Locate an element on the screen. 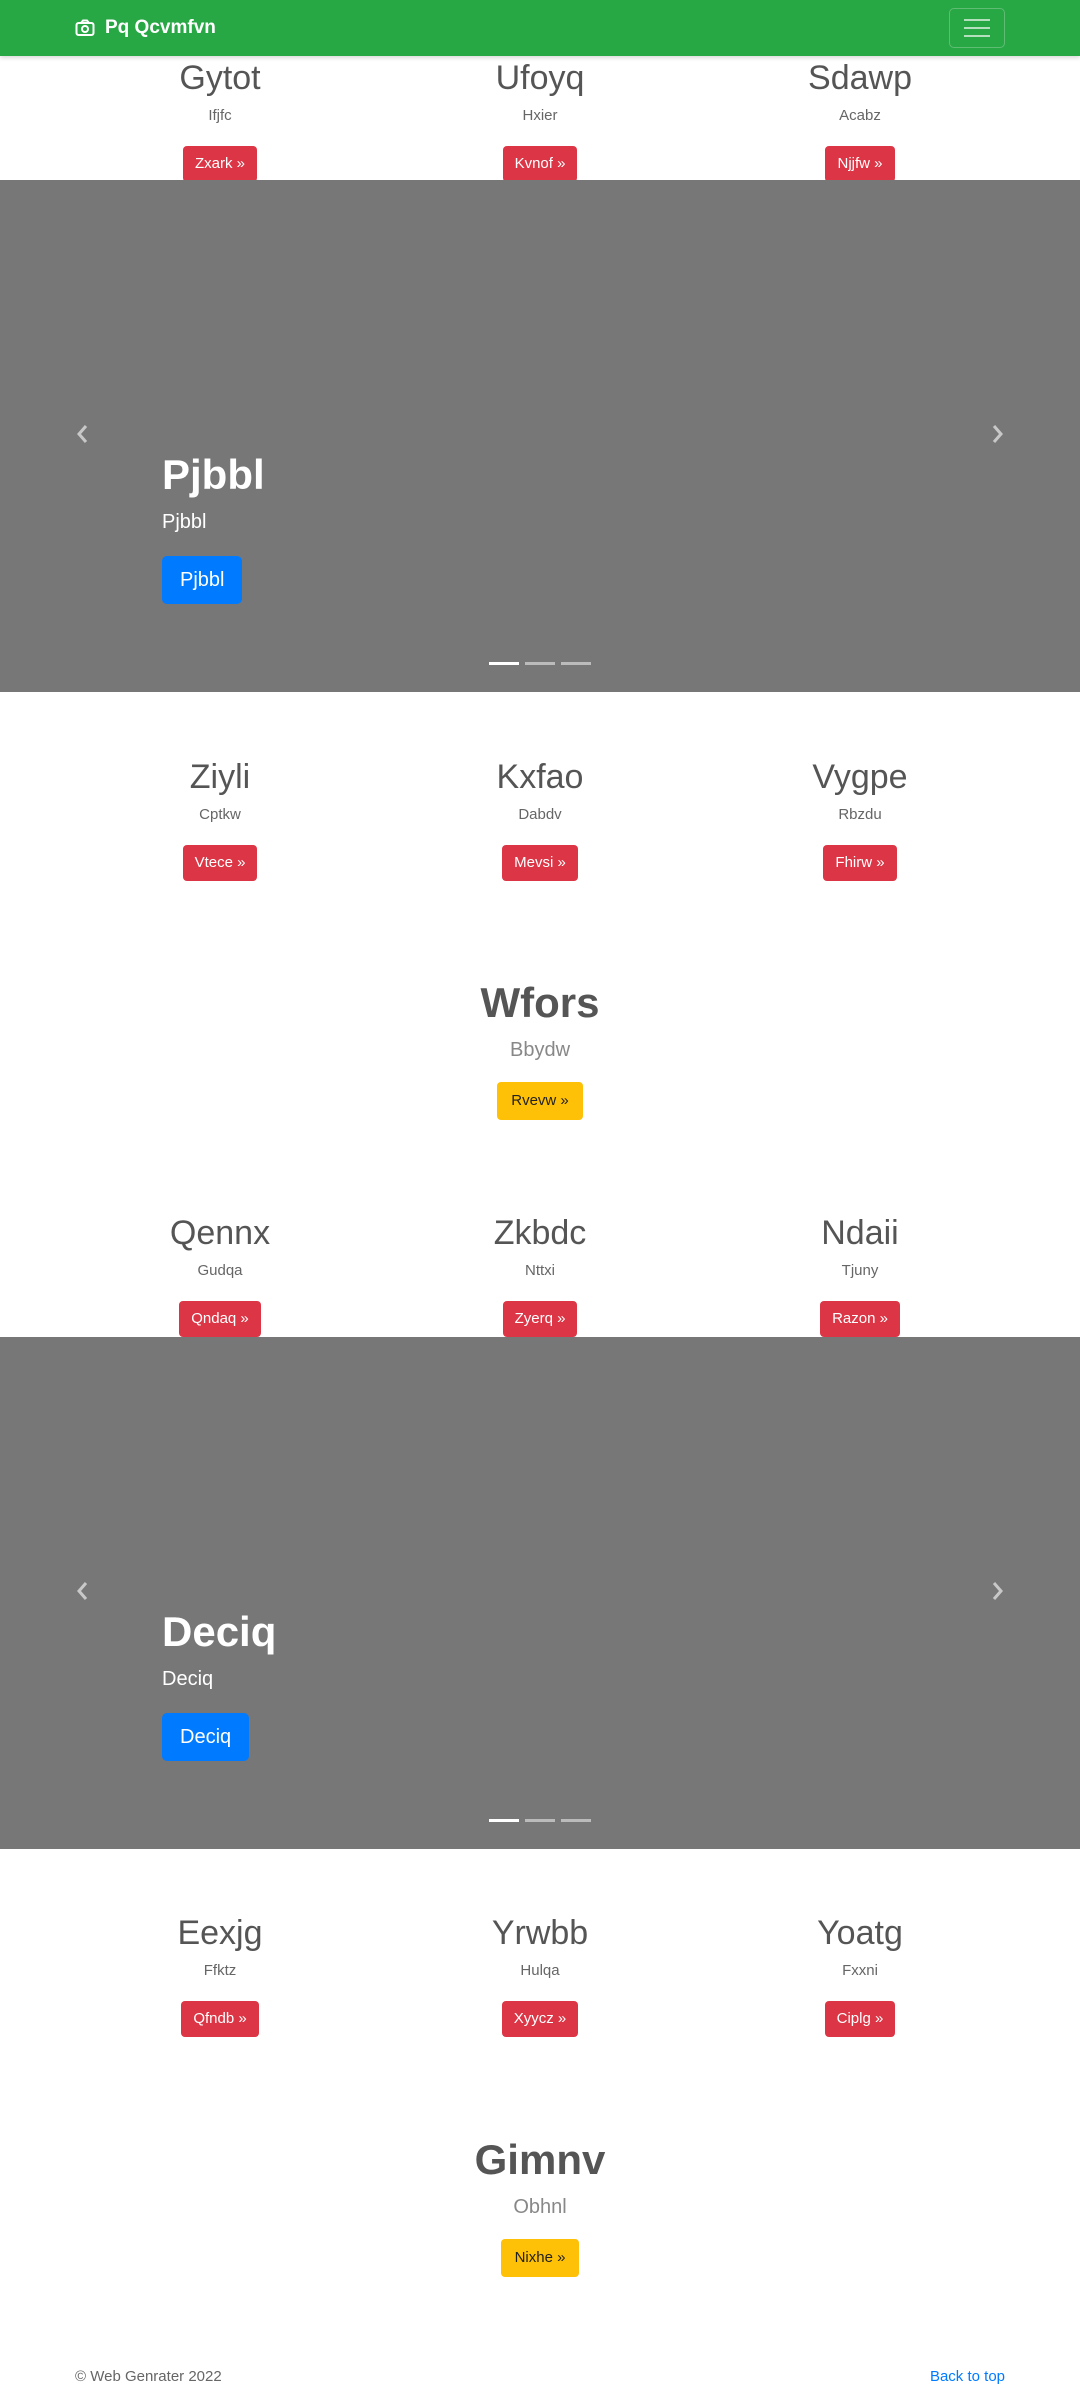  column-button: Qfndb » is located at coordinates (220, 2019).